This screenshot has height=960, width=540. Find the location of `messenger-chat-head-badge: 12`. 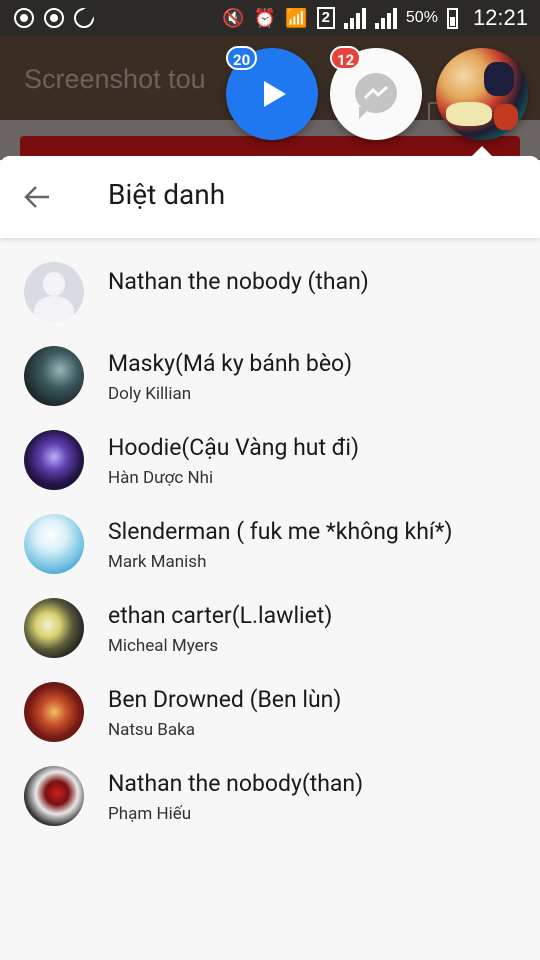

messenger-chat-head-badge: 12 is located at coordinates (346, 58).